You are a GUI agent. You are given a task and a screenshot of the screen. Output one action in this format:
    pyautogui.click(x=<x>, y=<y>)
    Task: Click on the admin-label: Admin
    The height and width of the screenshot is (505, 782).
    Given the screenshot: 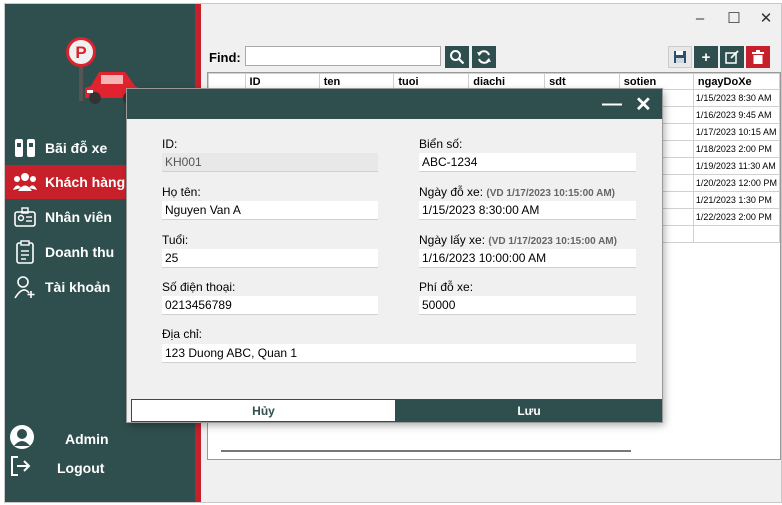 What is the action you would take?
    pyautogui.click(x=87, y=438)
    